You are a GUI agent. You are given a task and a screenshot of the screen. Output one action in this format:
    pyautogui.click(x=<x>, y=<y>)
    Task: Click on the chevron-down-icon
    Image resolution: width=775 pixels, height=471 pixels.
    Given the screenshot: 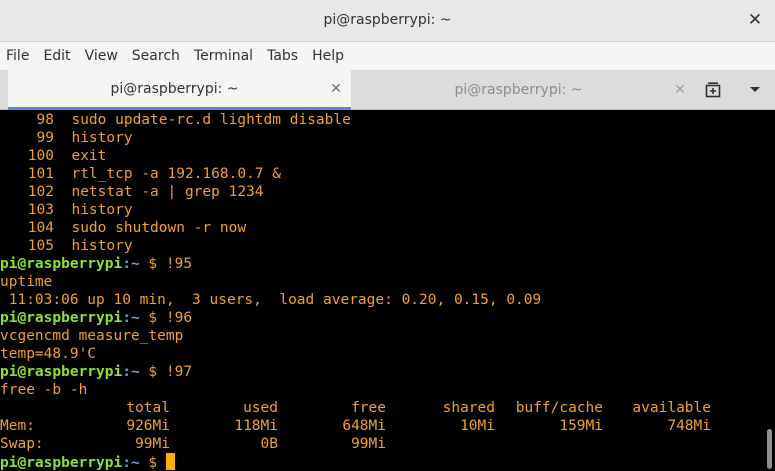 What is the action you would take?
    pyautogui.click(x=755, y=89)
    